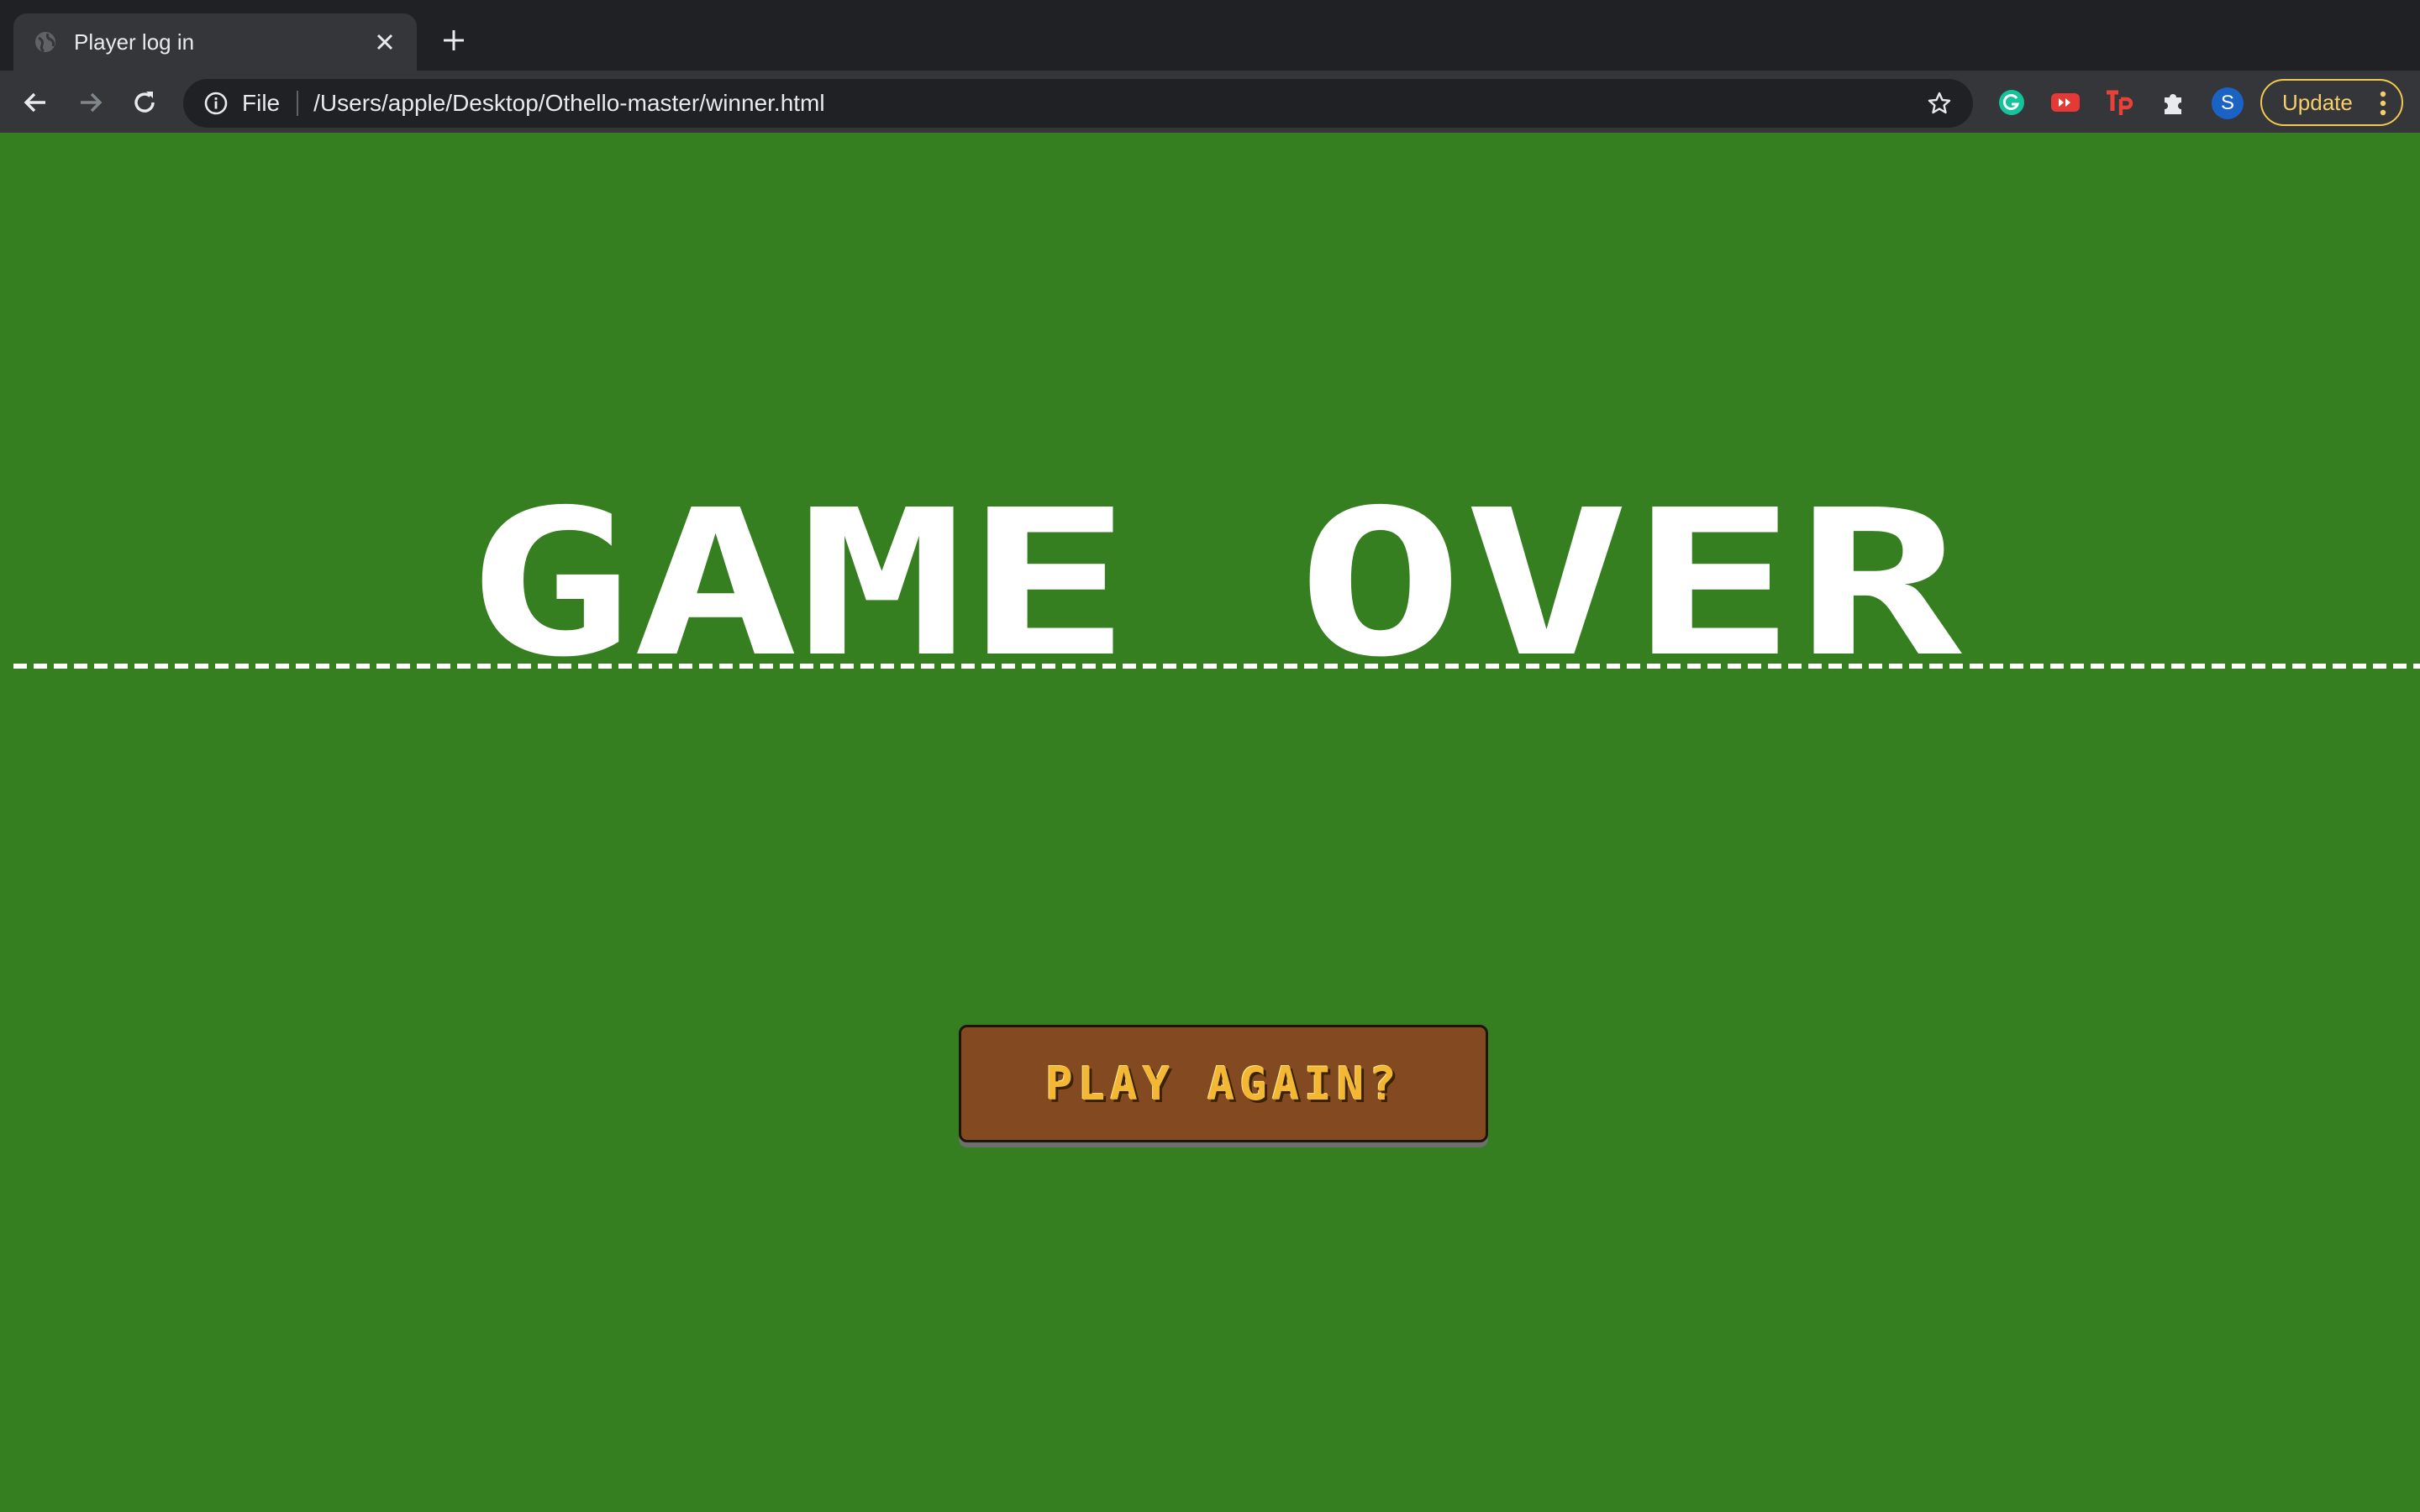 This screenshot has width=2420, height=1512. What do you see at coordinates (2383, 103) in the screenshot?
I see `more-vert-icon` at bounding box center [2383, 103].